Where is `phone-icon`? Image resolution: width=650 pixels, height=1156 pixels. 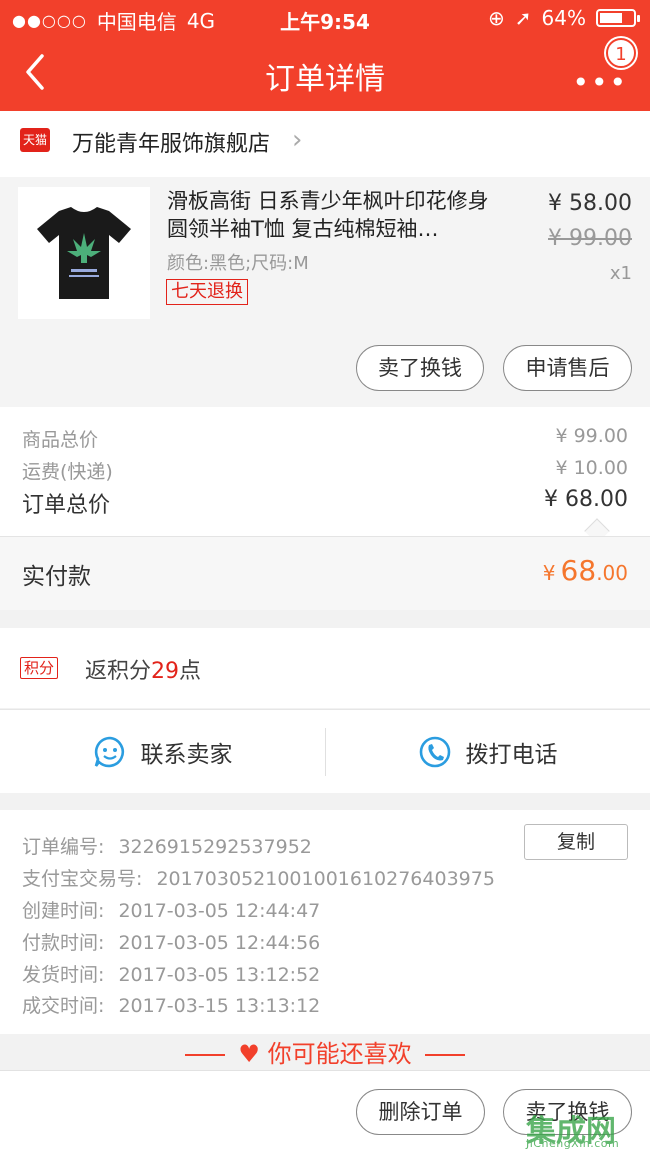 phone-icon is located at coordinates (434, 752).